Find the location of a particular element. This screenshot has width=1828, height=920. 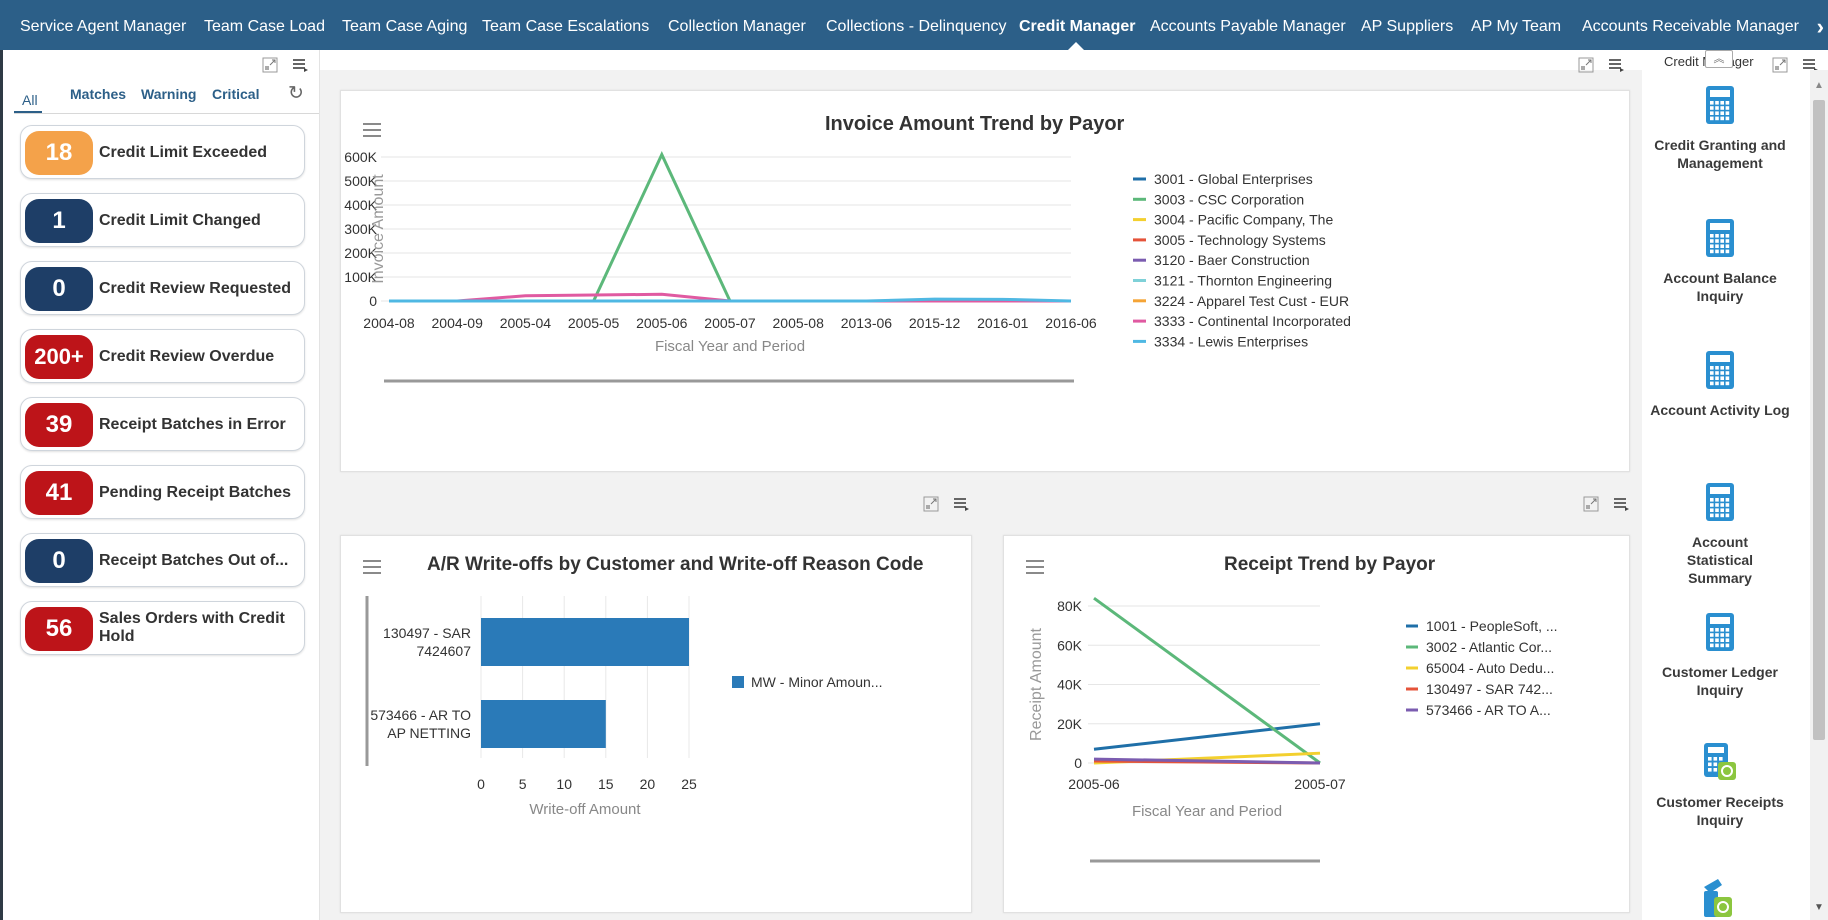

y-axis-label: Invoice Amount is located at coordinates (378, 229).